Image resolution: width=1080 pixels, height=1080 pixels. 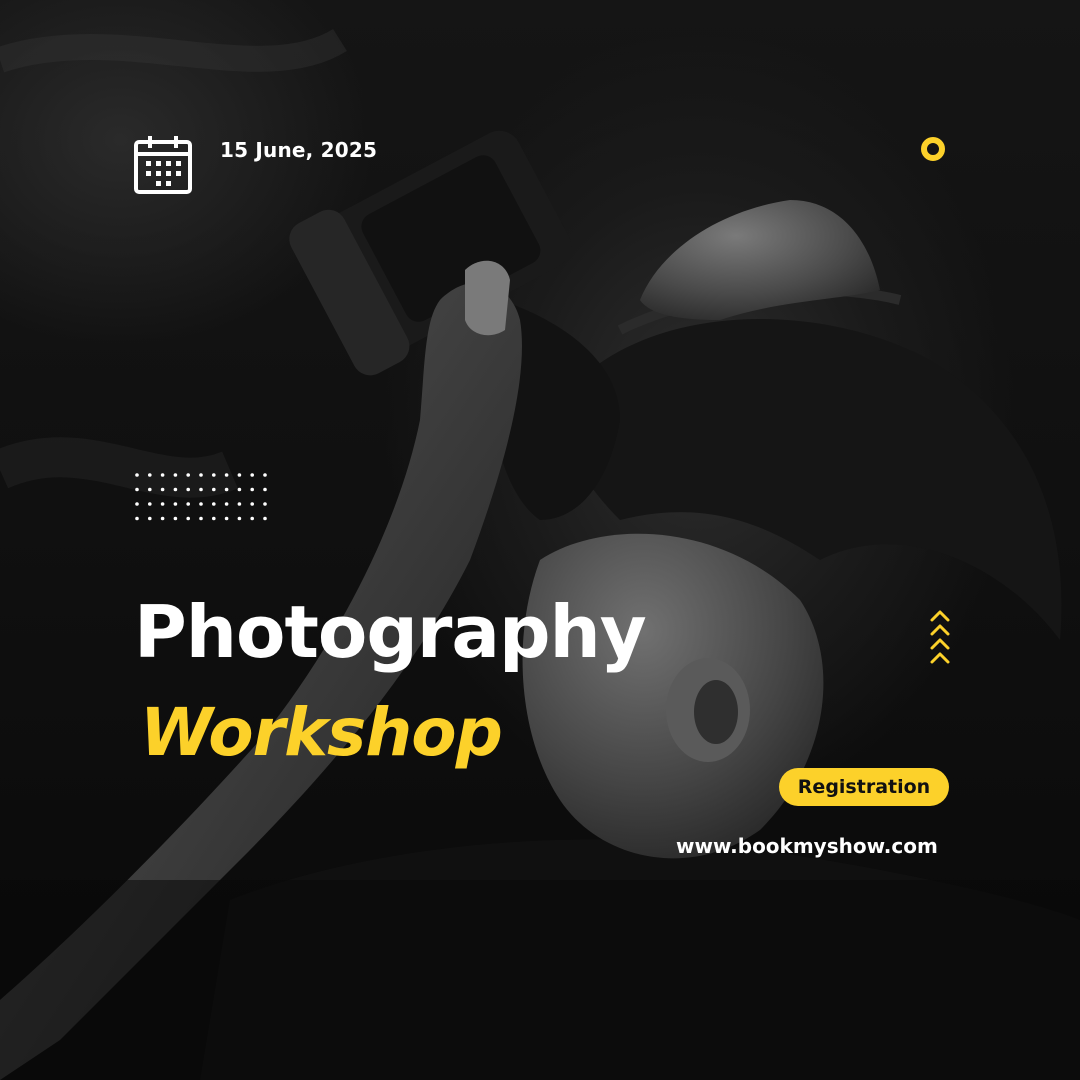 I want to click on registration-button: Registration, so click(x=864, y=787).